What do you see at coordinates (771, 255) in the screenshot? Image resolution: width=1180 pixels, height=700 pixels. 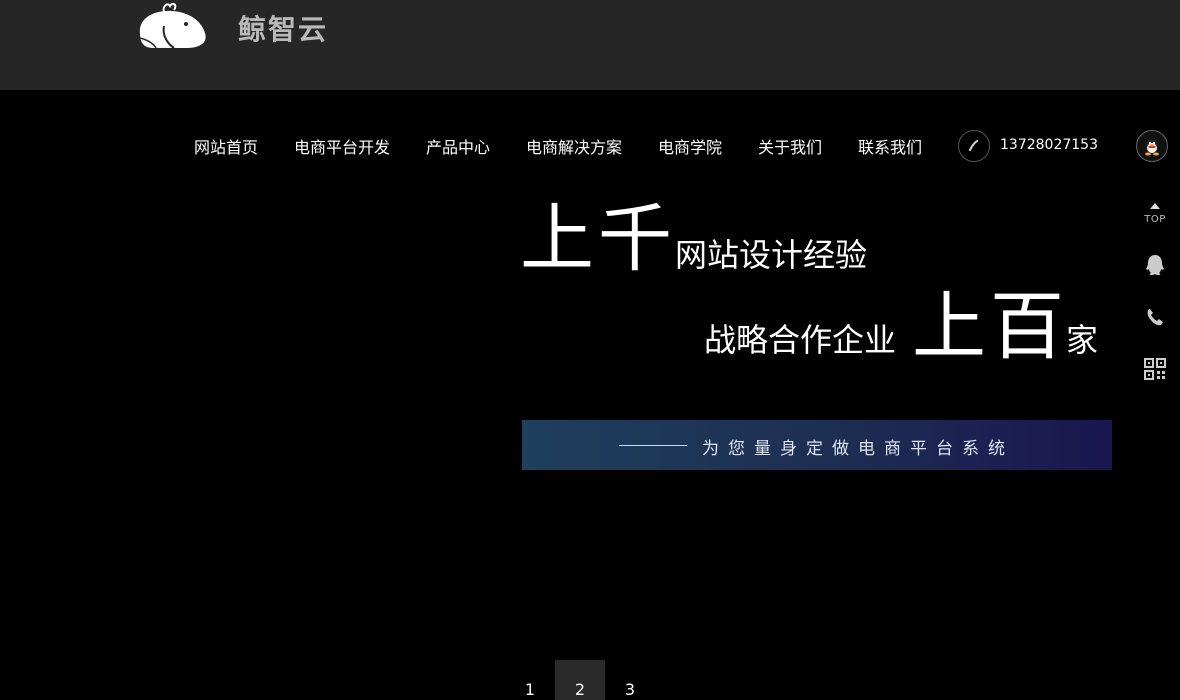 I see `hero-text-1: 网站设计经验` at bounding box center [771, 255].